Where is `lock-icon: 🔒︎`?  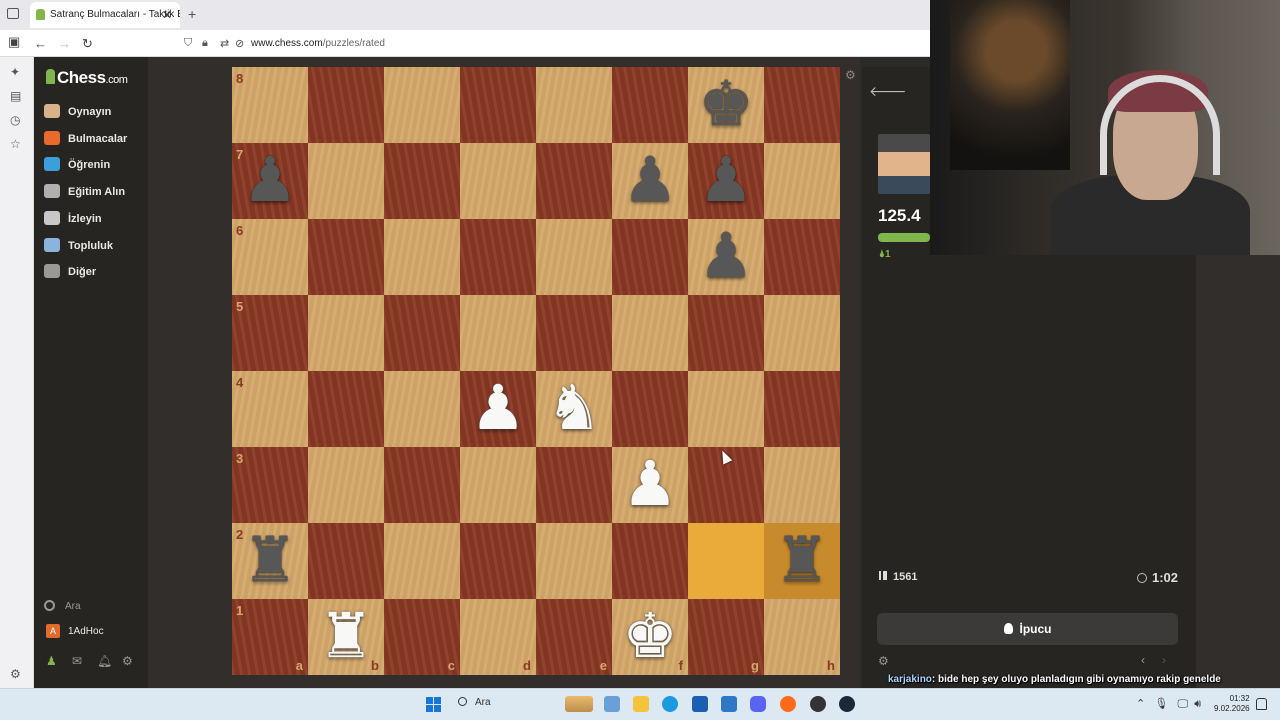
lock-icon: 🔒︎ is located at coordinates (205, 43).